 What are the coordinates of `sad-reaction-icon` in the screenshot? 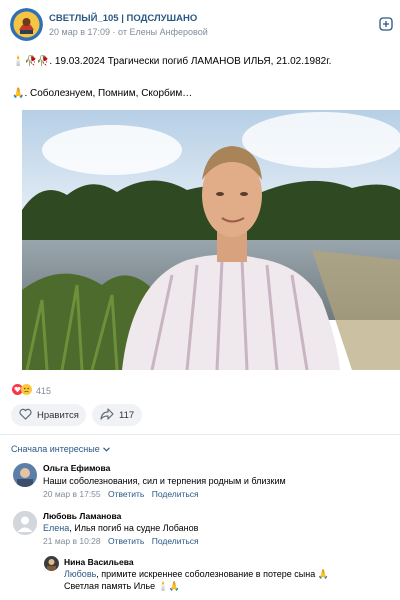 It's located at (26, 391).